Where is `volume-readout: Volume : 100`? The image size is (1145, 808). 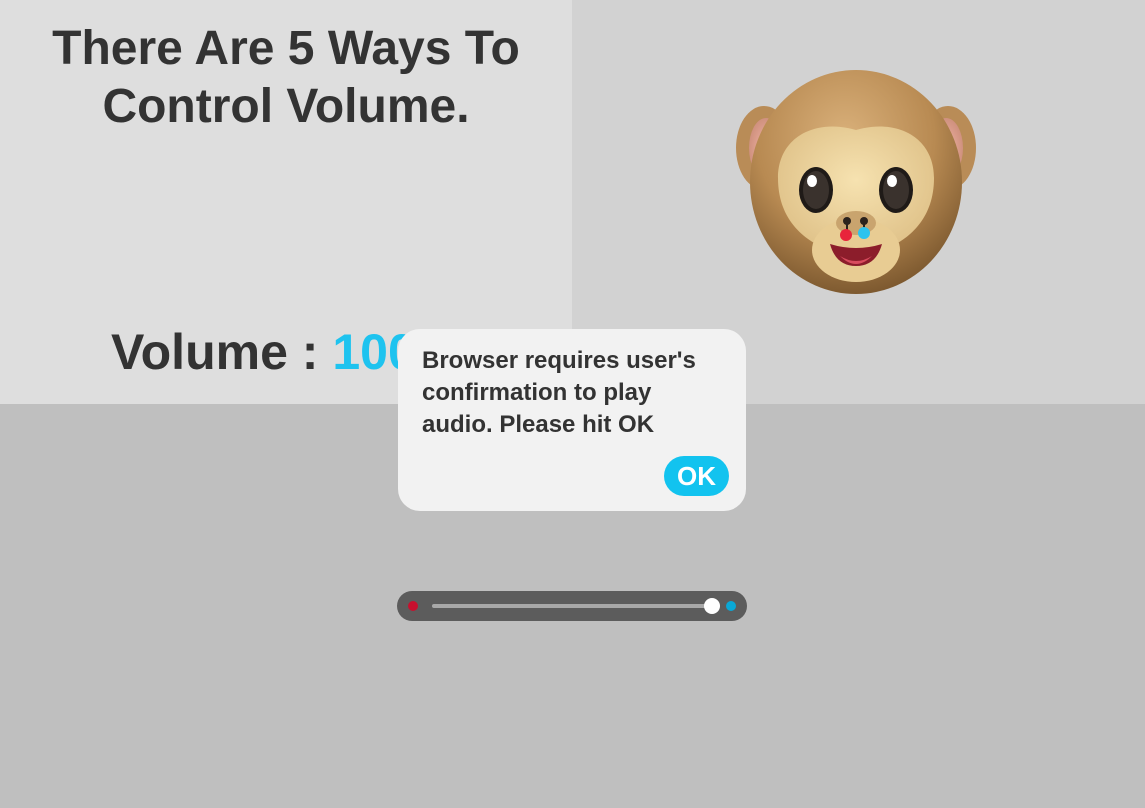
volume-readout: Volume : 100 is located at coordinates (263, 352).